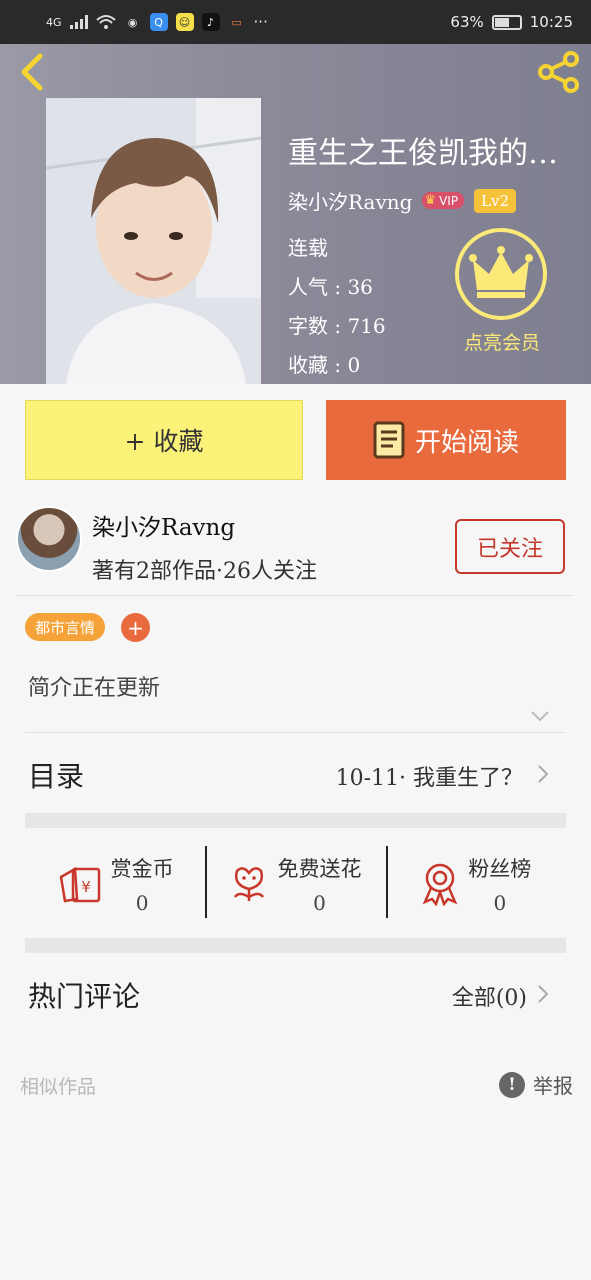 Image resolution: width=591 pixels, height=1280 pixels. I want to click on medal-icon, so click(440, 884).